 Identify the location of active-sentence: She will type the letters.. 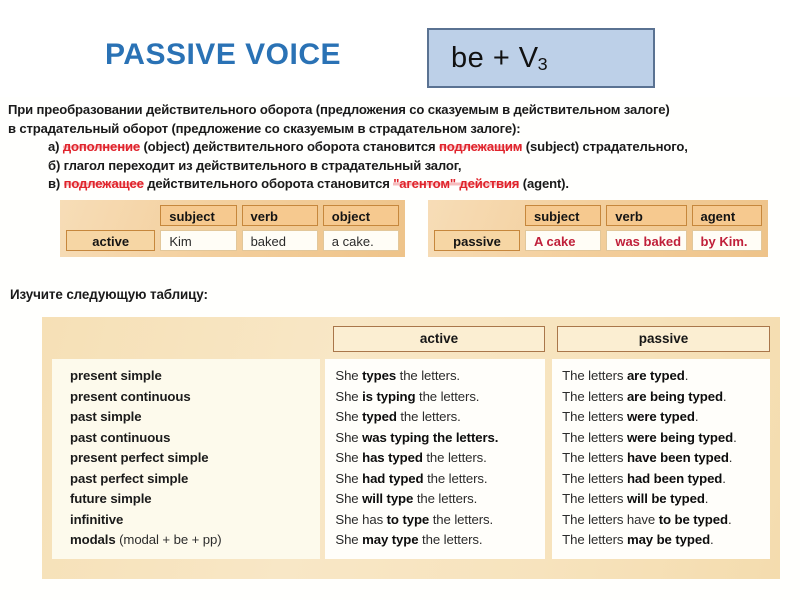
(406, 498).